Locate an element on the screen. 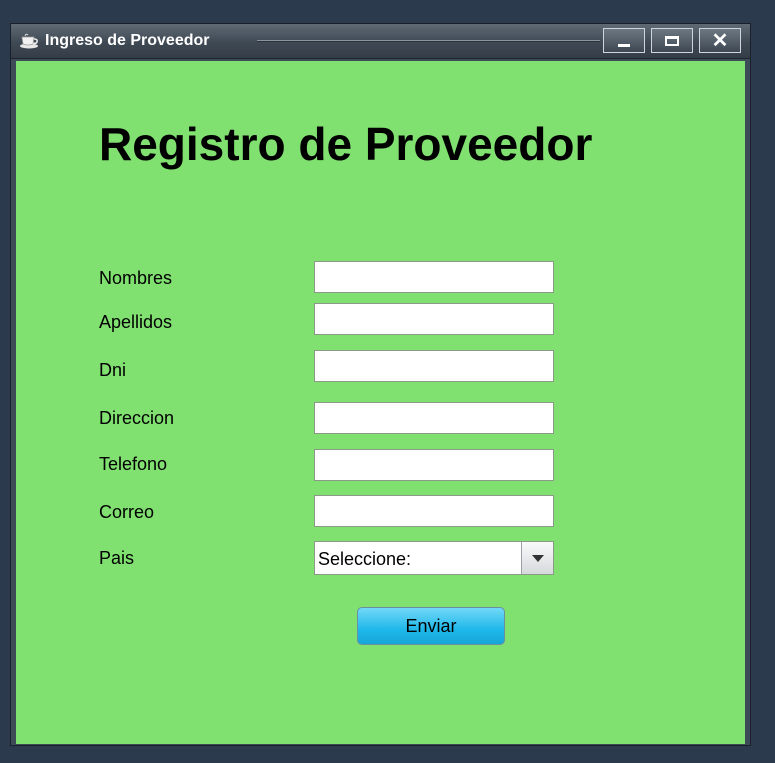 The width and height of the screenshot is (775, 763). pais-selected-value: Seleccione: is located at coordinates (365, 559).